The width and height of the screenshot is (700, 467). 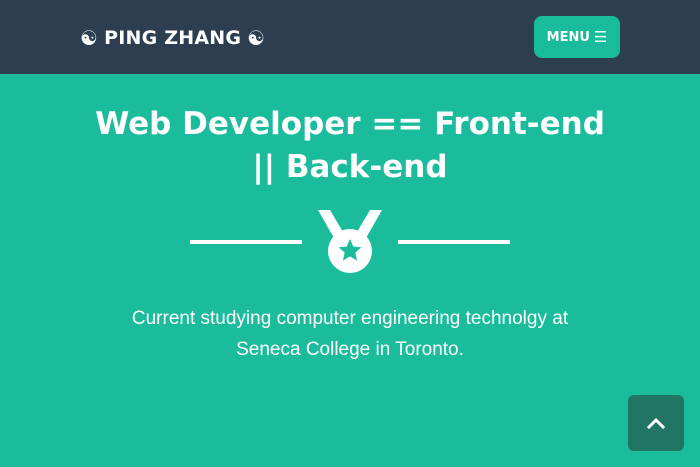 I want to click on scroll-to-top-button, so click(x=656, y=423).